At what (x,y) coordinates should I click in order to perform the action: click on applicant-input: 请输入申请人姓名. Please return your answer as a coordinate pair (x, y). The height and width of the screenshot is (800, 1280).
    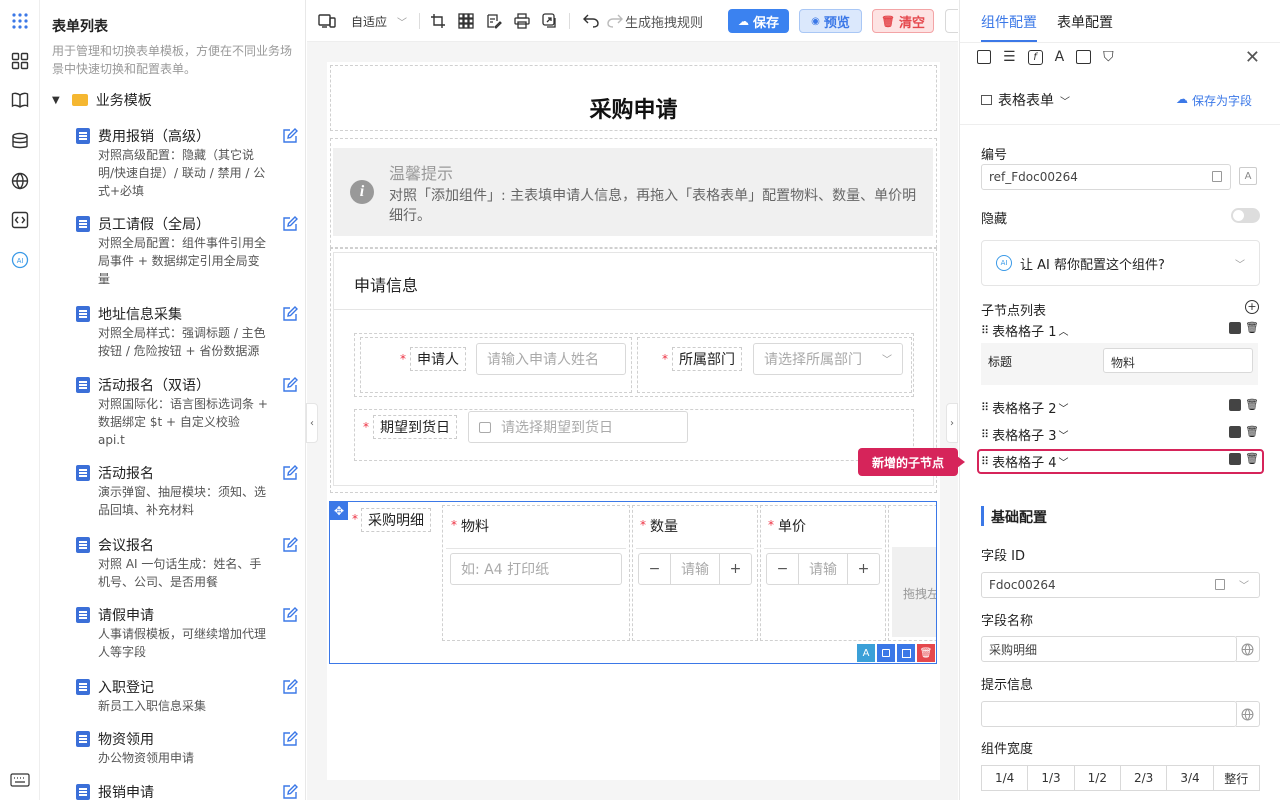
    Looking at the image, I should click on (551, 359).